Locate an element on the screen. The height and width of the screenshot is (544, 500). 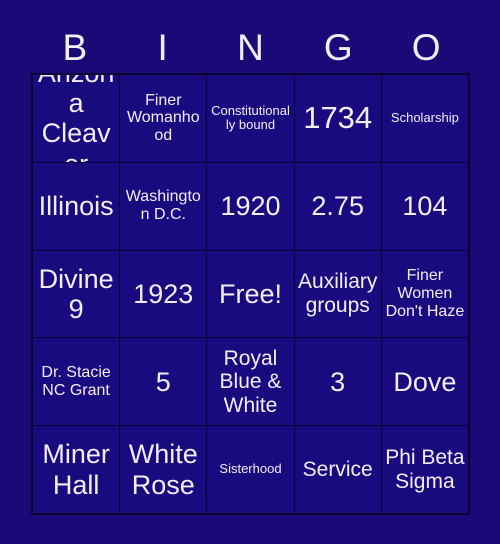
bingo-cell-label: 5 is located at coordinates (163, 381).